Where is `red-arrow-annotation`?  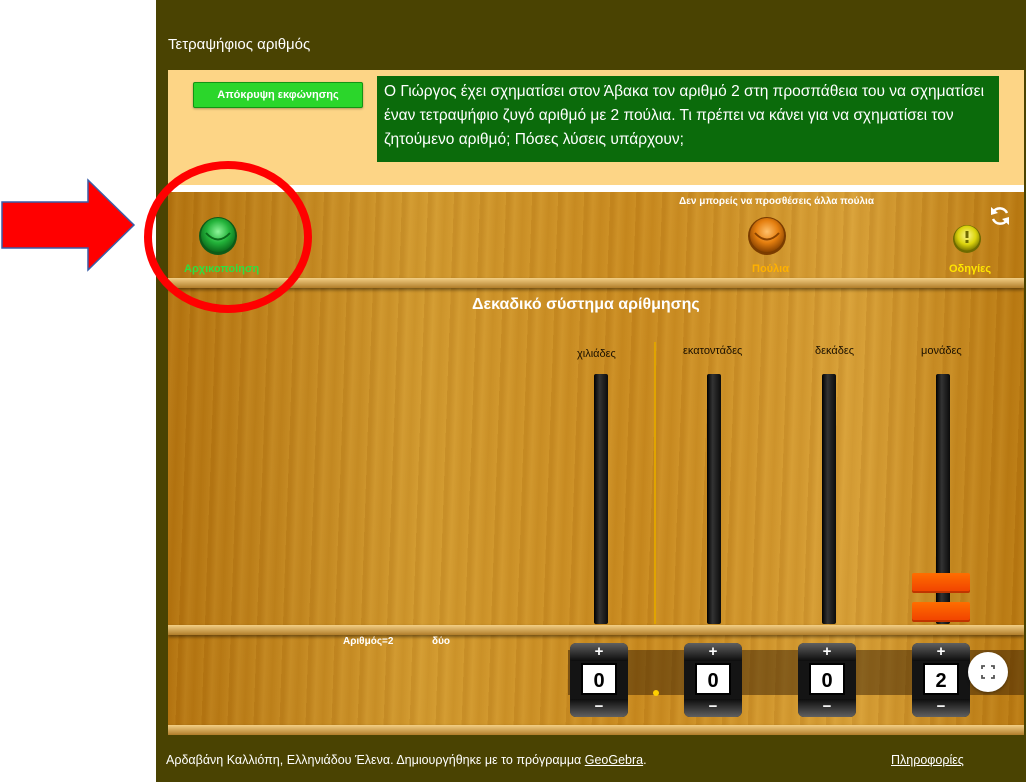
red-arrow-annotation is located at coordinates (68, 225).